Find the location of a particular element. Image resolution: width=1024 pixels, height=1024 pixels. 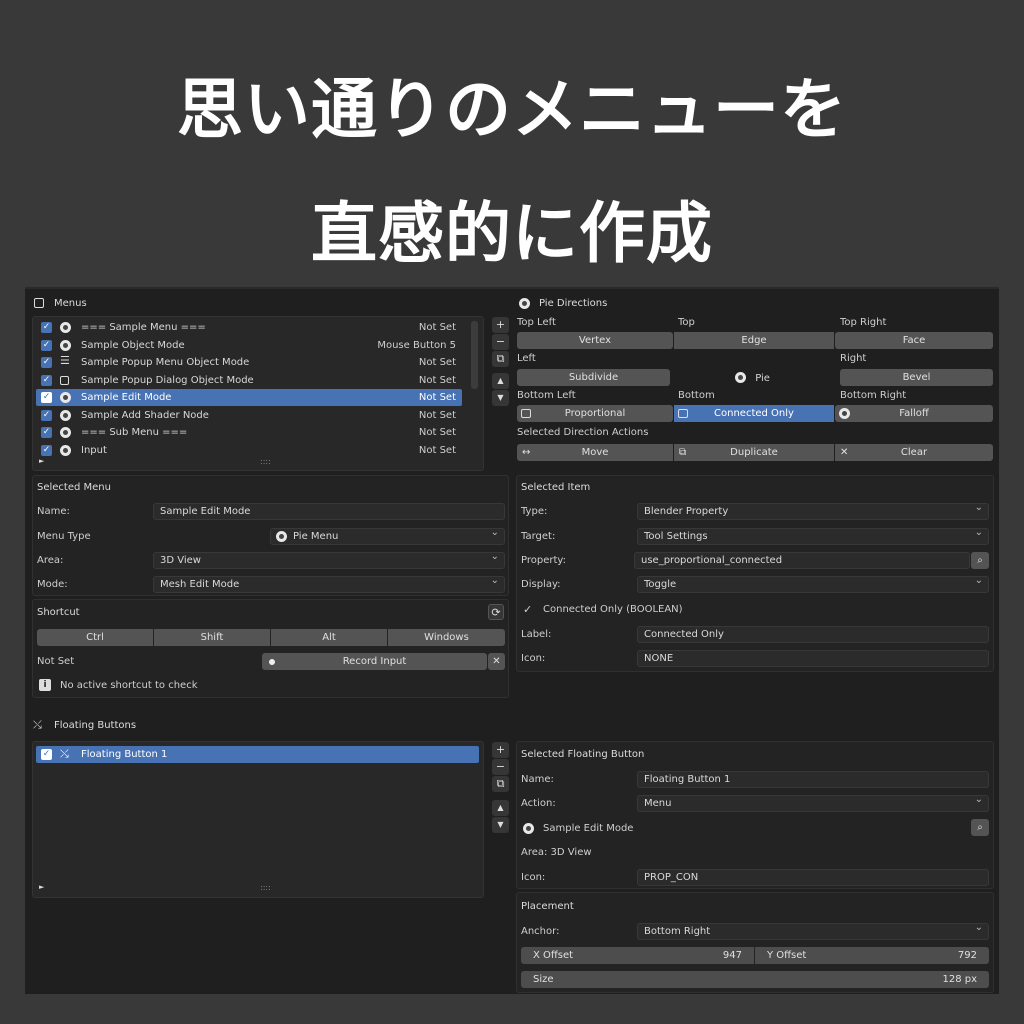

info-icon: i is located at coordinates (45, 685).